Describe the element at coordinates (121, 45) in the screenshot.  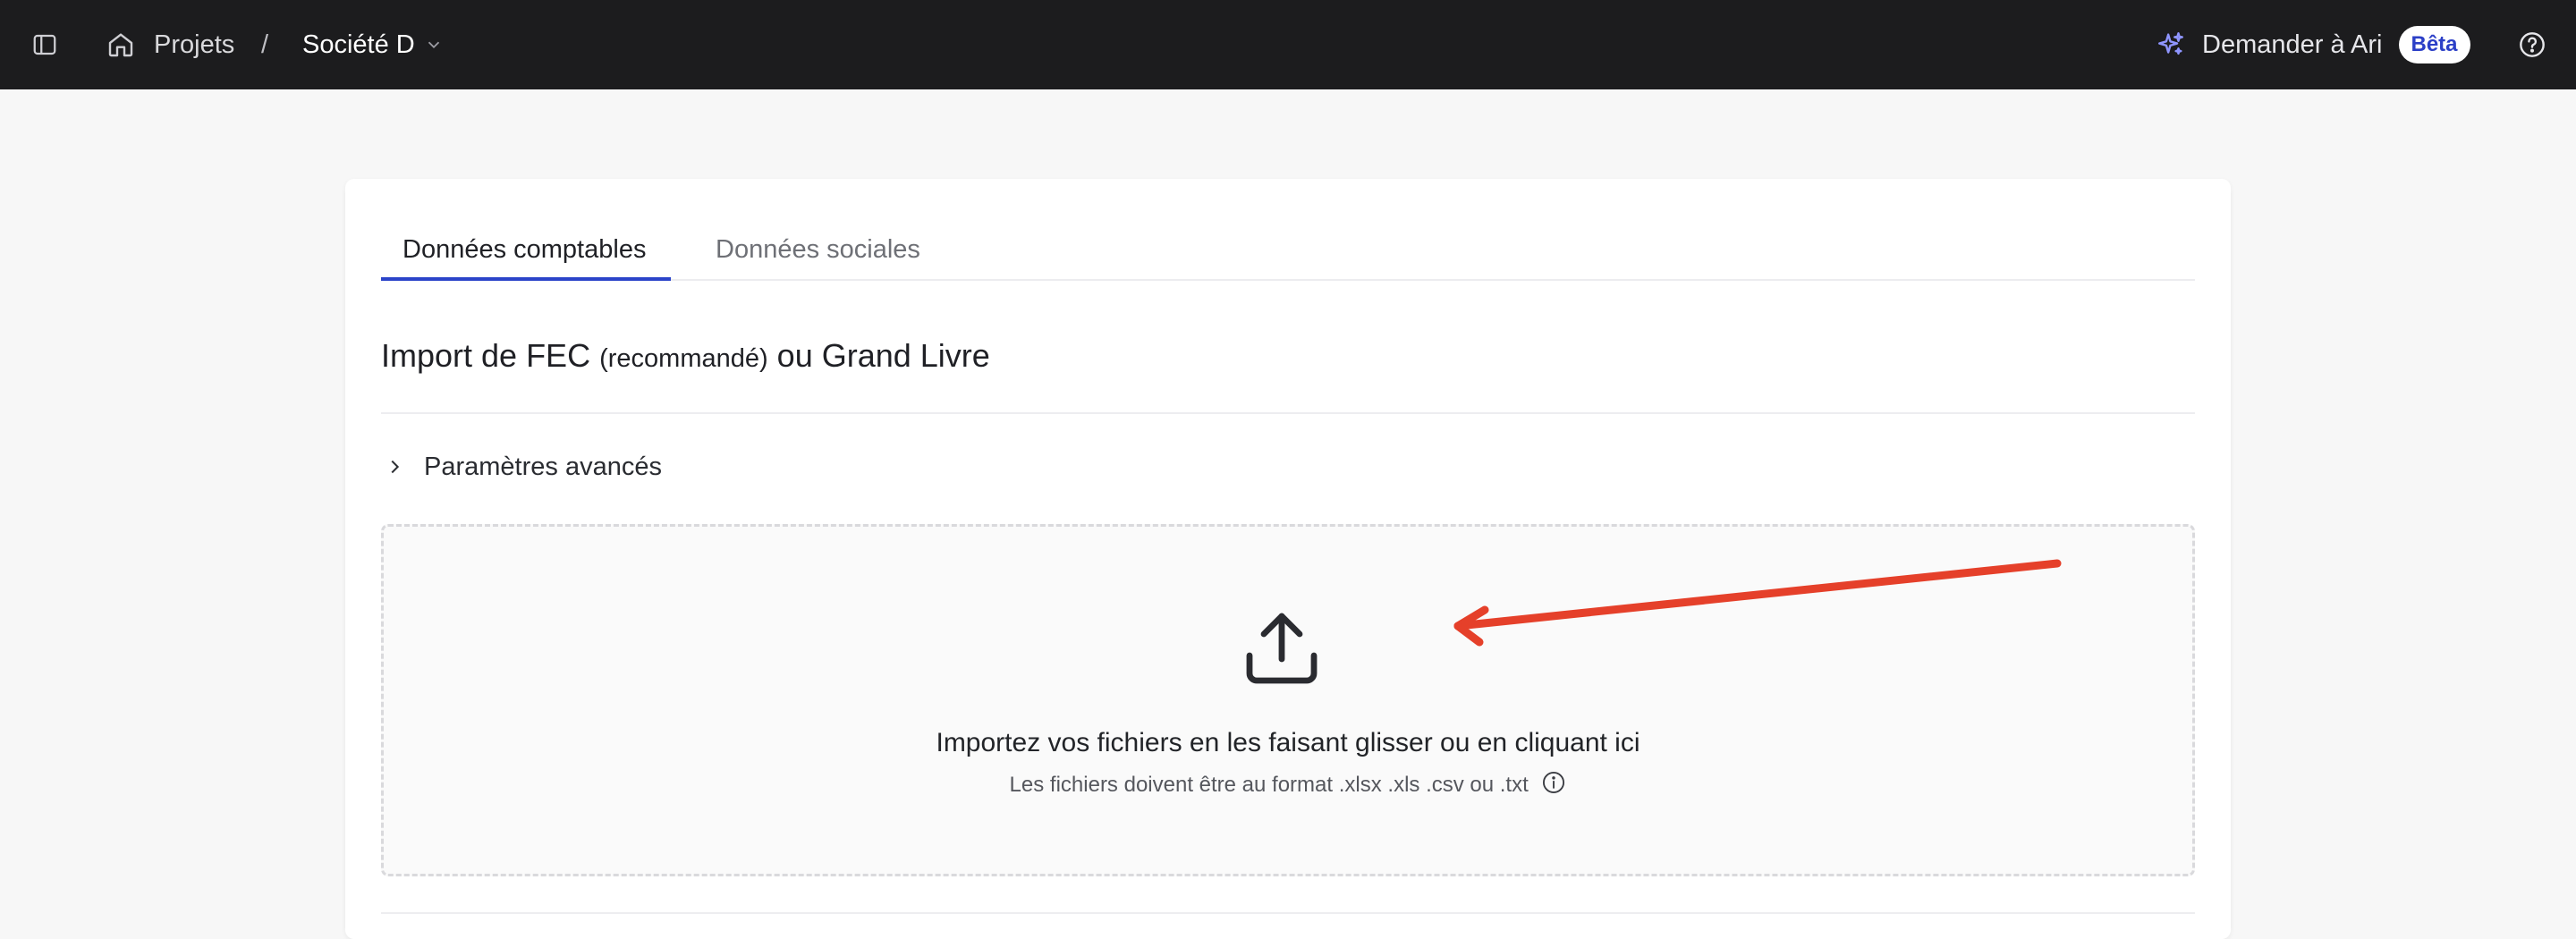
I see `home-icon` at that location.